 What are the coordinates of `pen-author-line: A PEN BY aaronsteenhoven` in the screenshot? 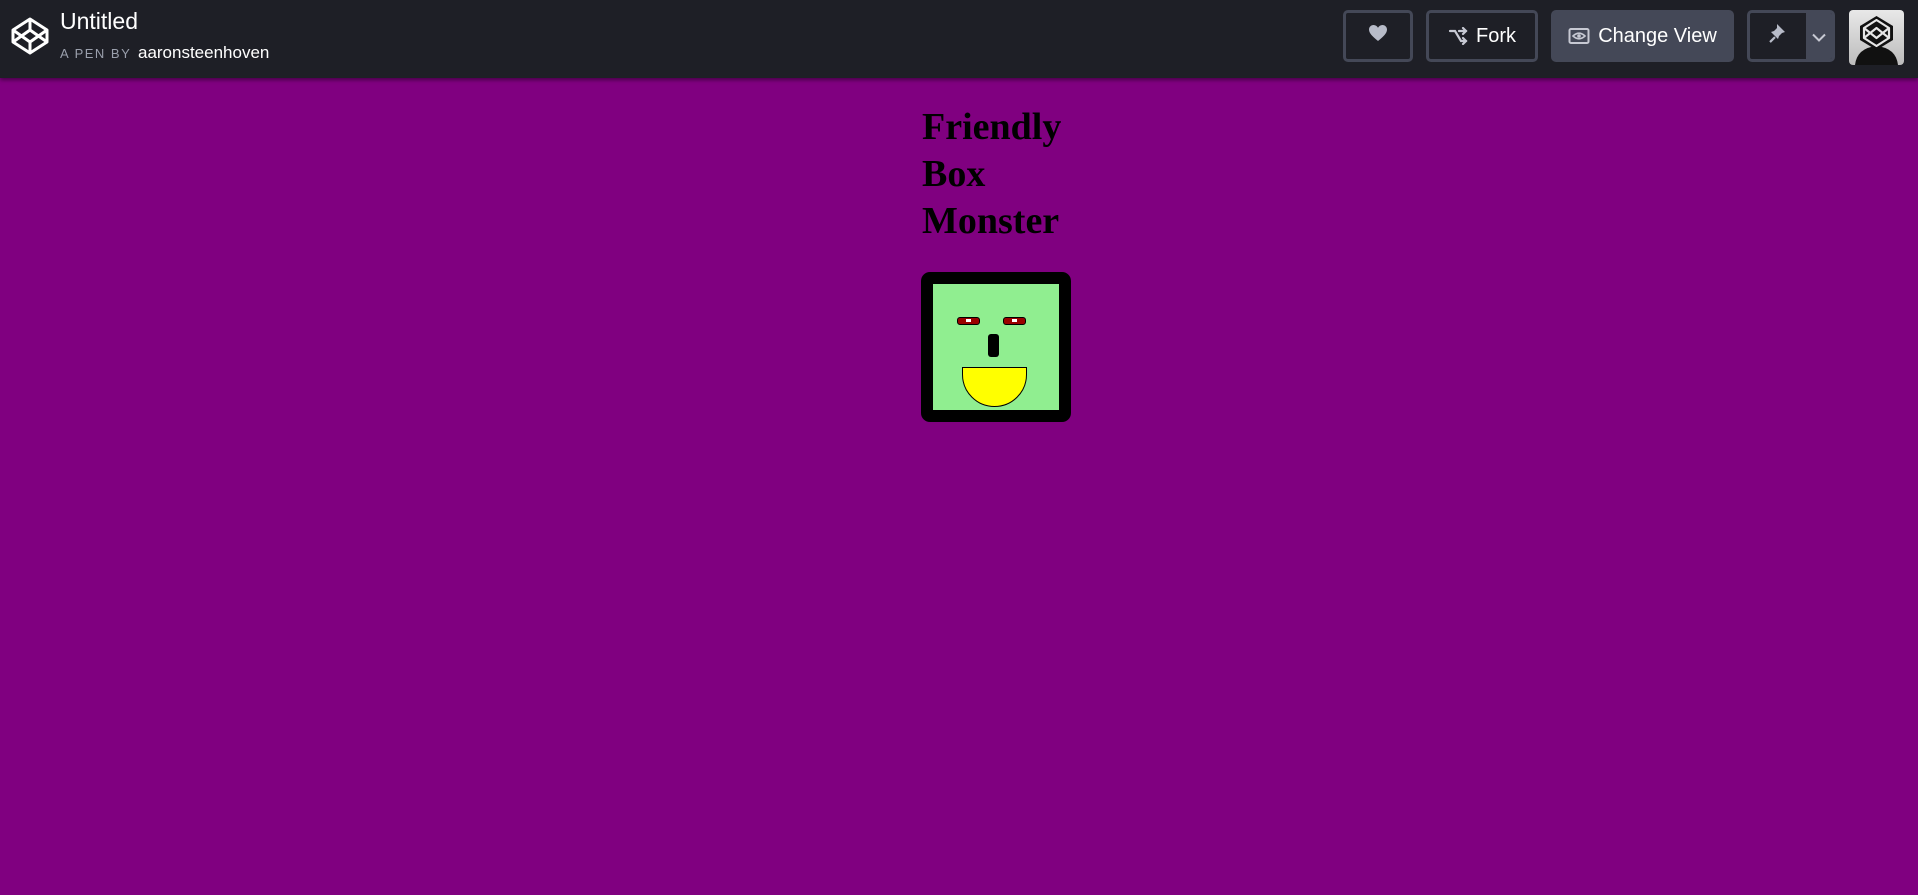 It's located at (164, 53).